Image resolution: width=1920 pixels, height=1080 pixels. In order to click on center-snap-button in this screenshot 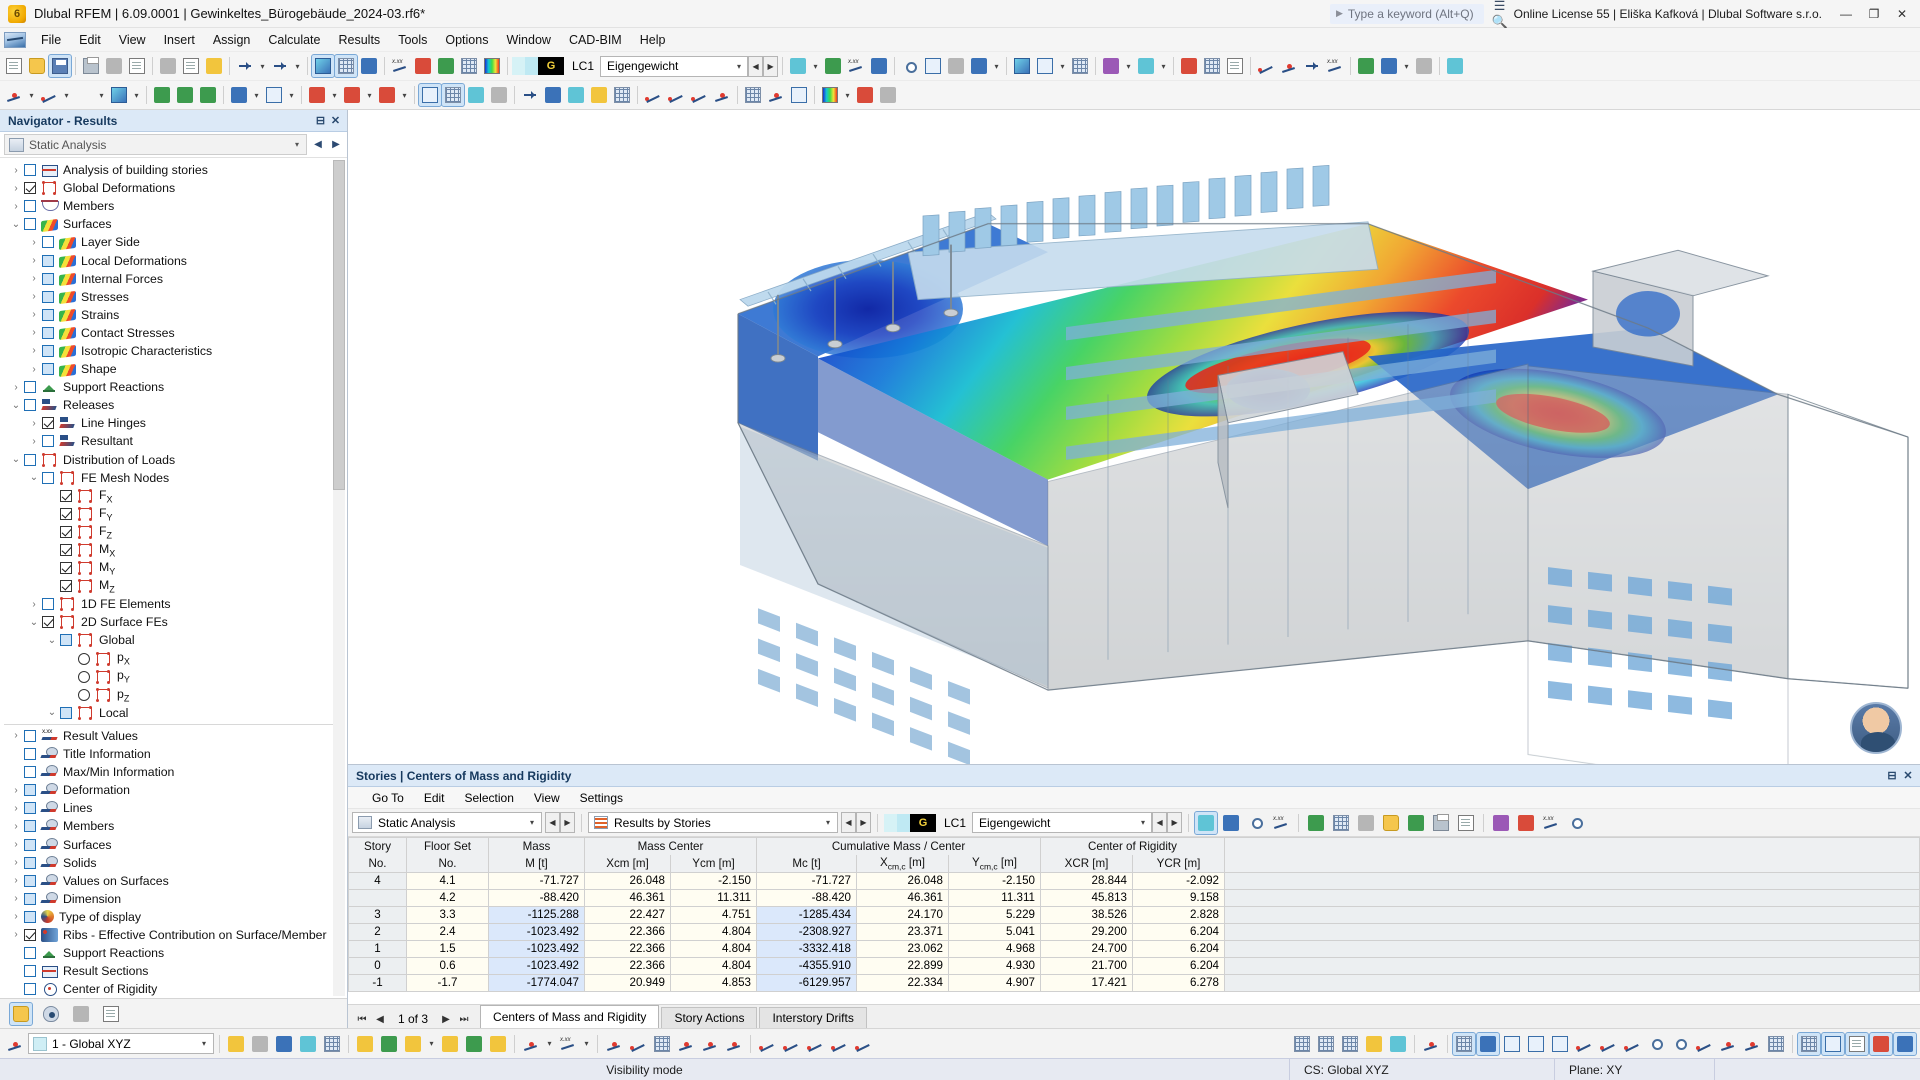, I will do `click(734, 1044)`.